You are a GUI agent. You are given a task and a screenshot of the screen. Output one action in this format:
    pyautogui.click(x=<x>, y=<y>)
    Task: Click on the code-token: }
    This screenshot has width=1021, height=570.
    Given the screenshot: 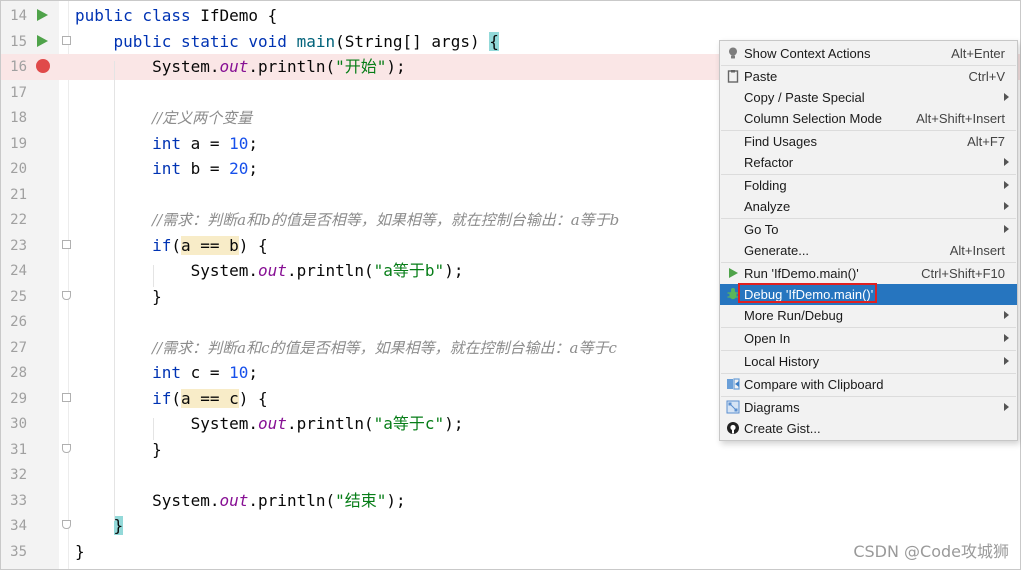 What is the action you would take?
    pyautogui.click(x=118, y=296)
    